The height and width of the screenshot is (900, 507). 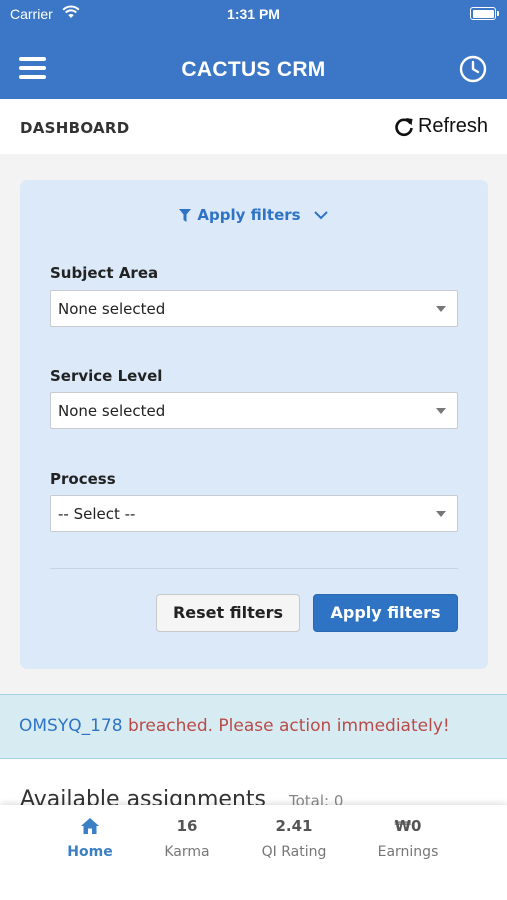 I want to click on karma-value: 16, so click(x=187, y=826).